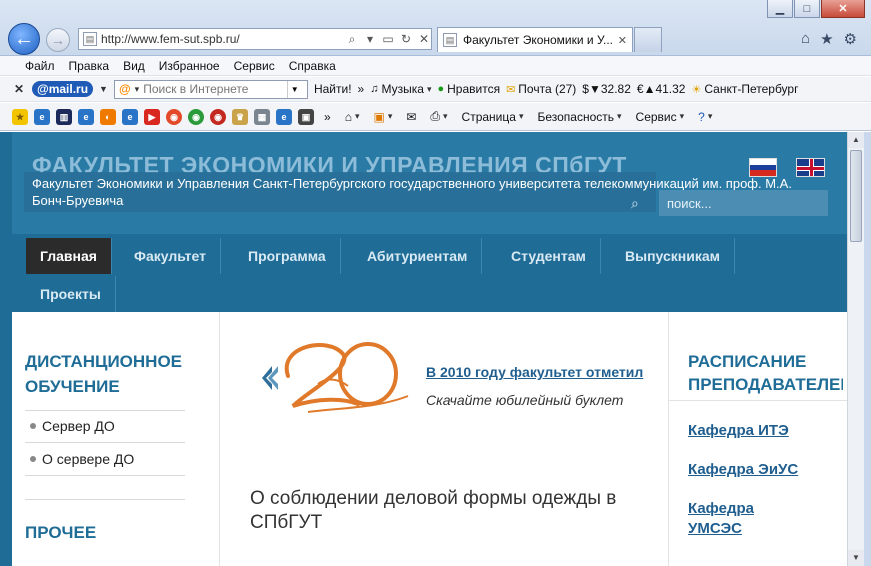  Describe the element at coordinates (221, 39) in the screenshot. I see `url-text: http://www.fem-sut.spb.ru/` at that location.